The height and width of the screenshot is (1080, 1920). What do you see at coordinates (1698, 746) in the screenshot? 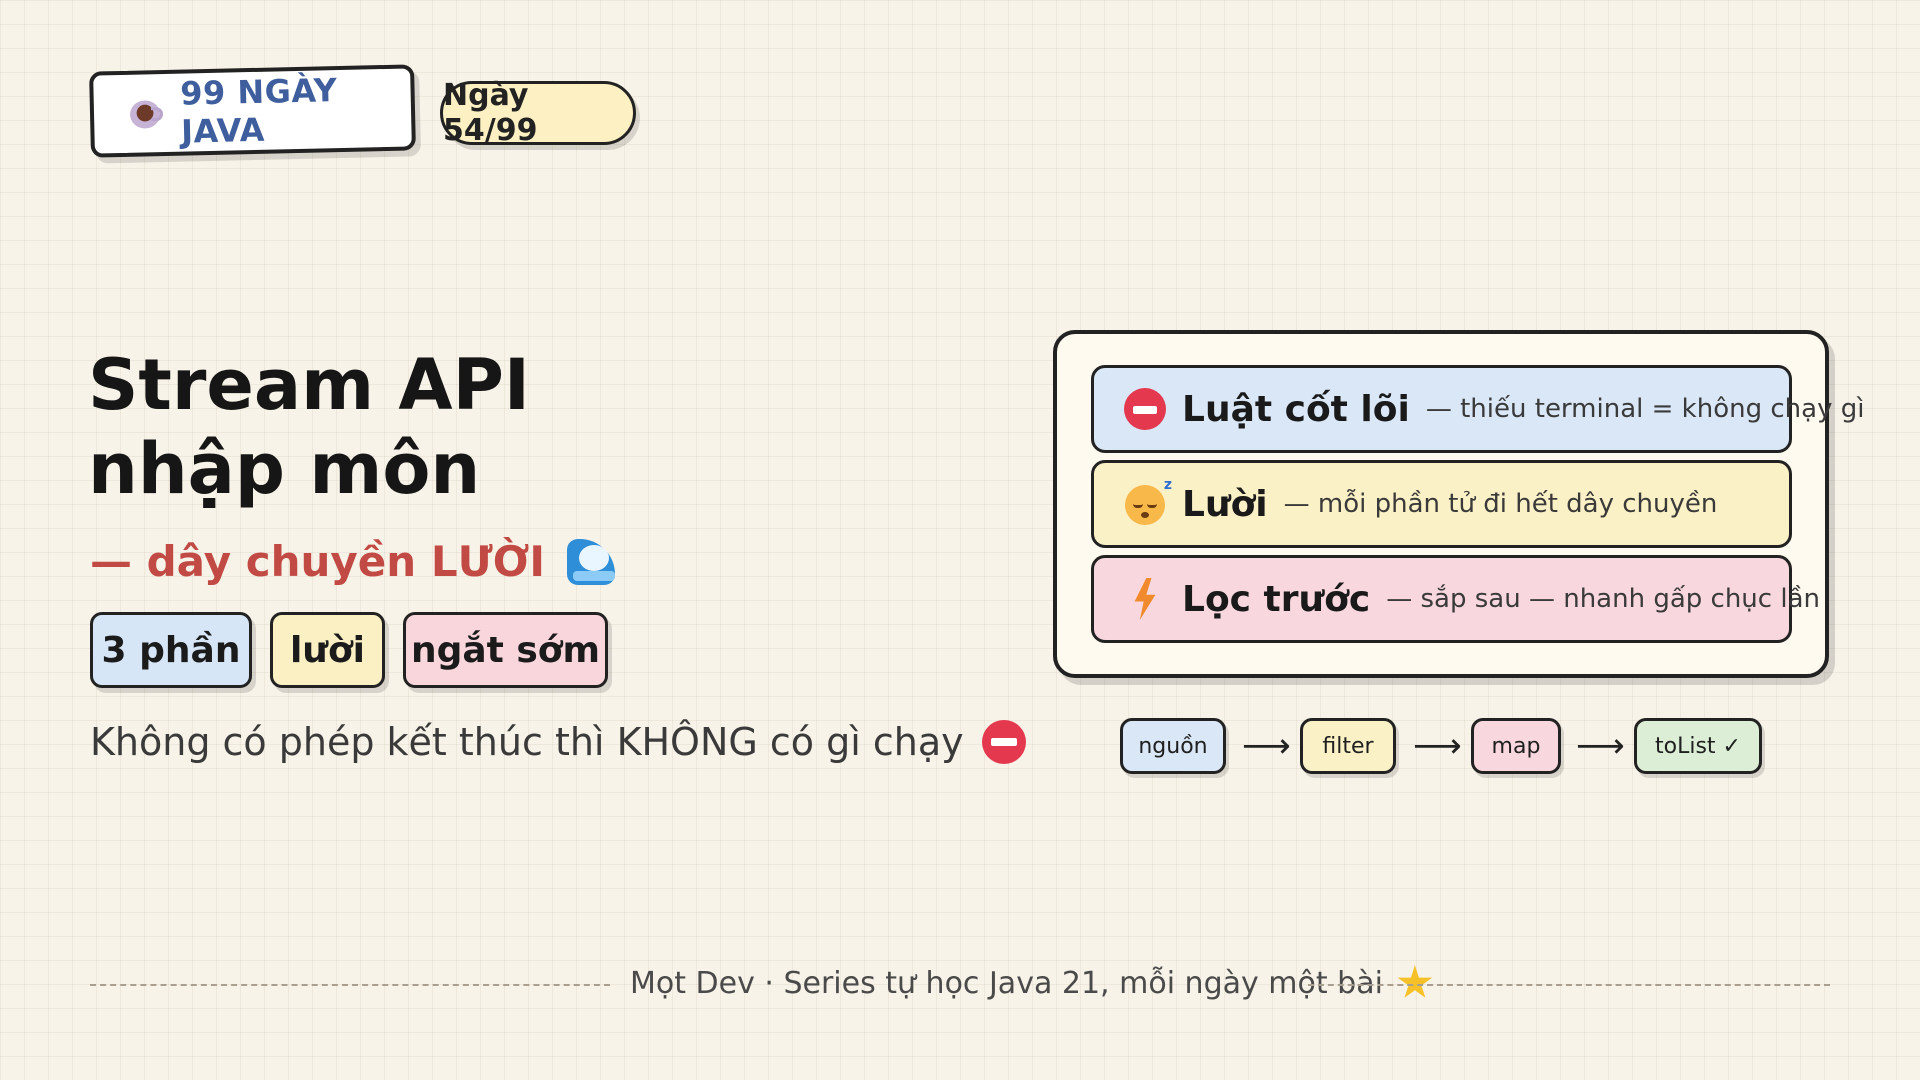
I see `pipeline-step-tolist: toList ✓` at bounding box center [1698, 746].